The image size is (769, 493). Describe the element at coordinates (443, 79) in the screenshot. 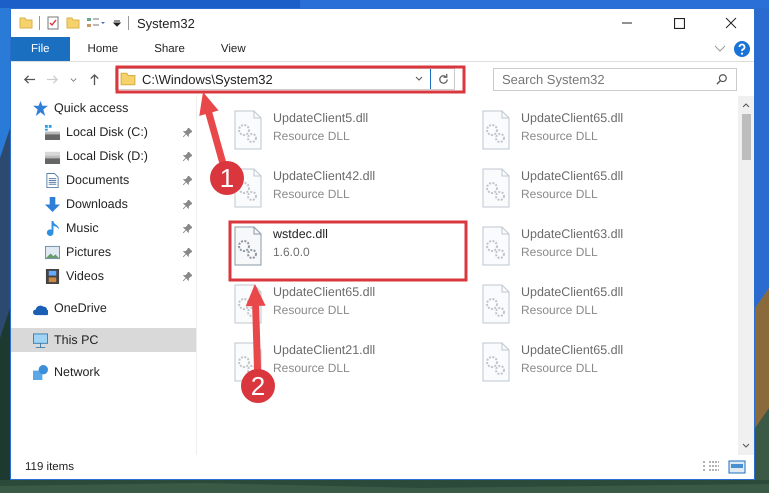

I see `refresh-icon` at that location.